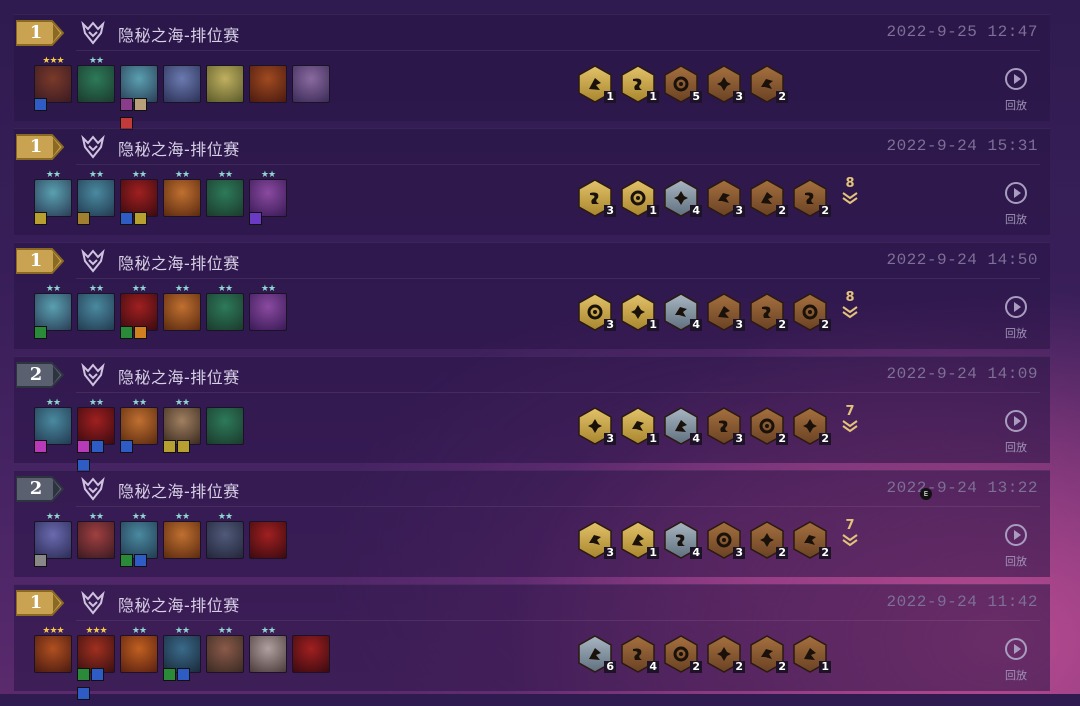 Image resolution: width=1080 pixels, height=706 pixels. Describe the element at coordinates (850, 418) in the screenshot. I see `expand-traits-button: 7` at that location.